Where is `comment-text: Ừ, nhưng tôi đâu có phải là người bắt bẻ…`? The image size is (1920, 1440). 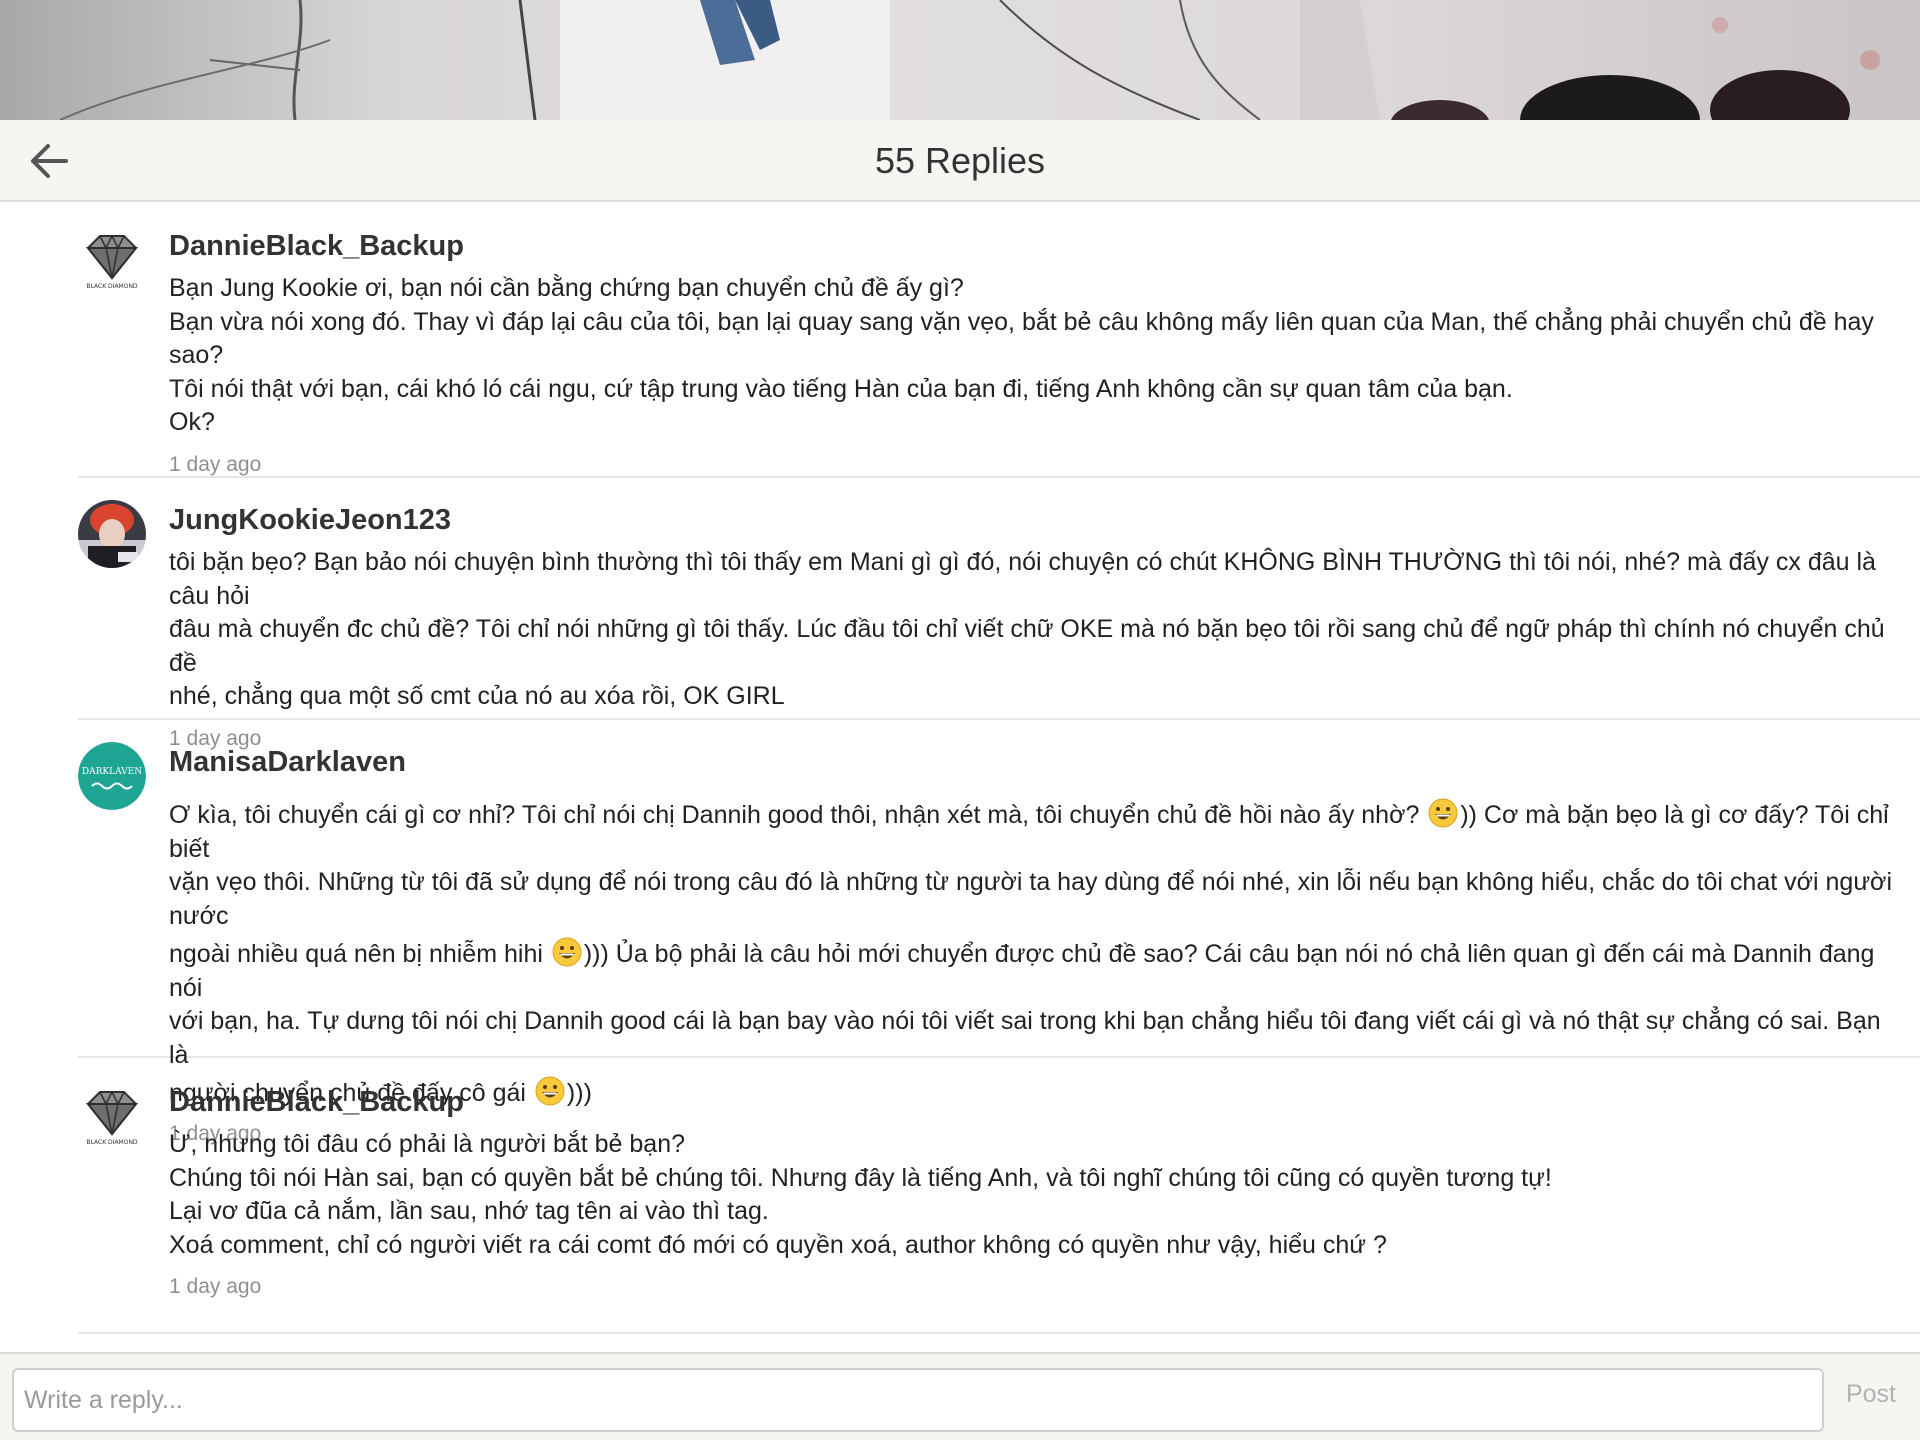 comment-text: Ừ, nhưng tôi đâu có phải là người bắt bẻ… is located at coordinates (1034, 1195).